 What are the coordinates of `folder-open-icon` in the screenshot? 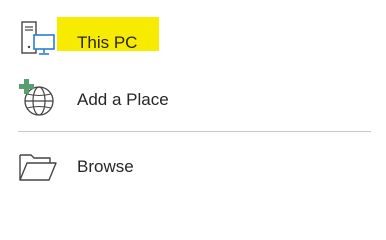 It's located at (37, 169).